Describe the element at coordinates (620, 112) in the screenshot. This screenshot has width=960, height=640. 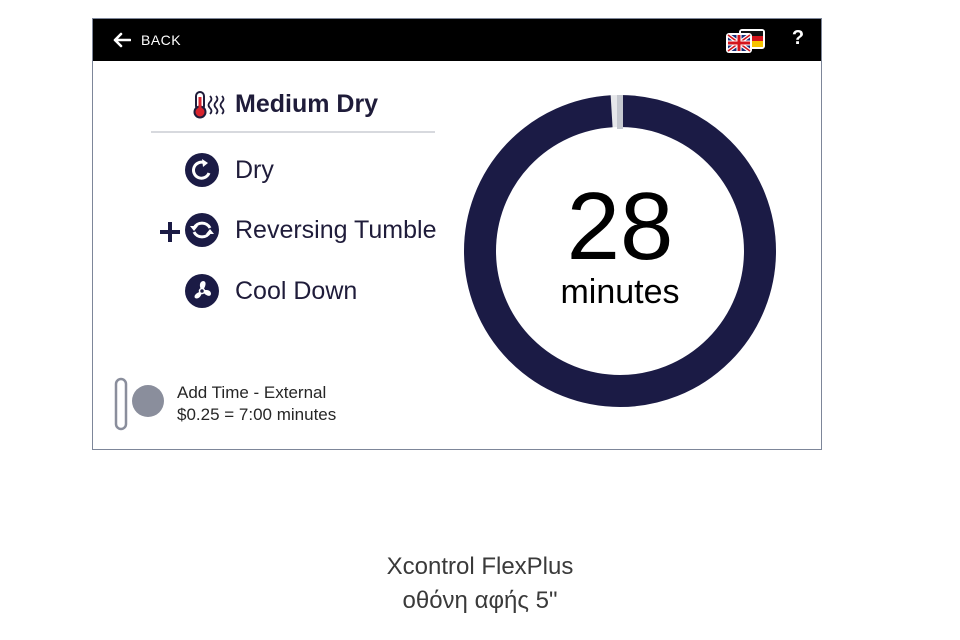
I see `timer-ring-start-marker` at that location.